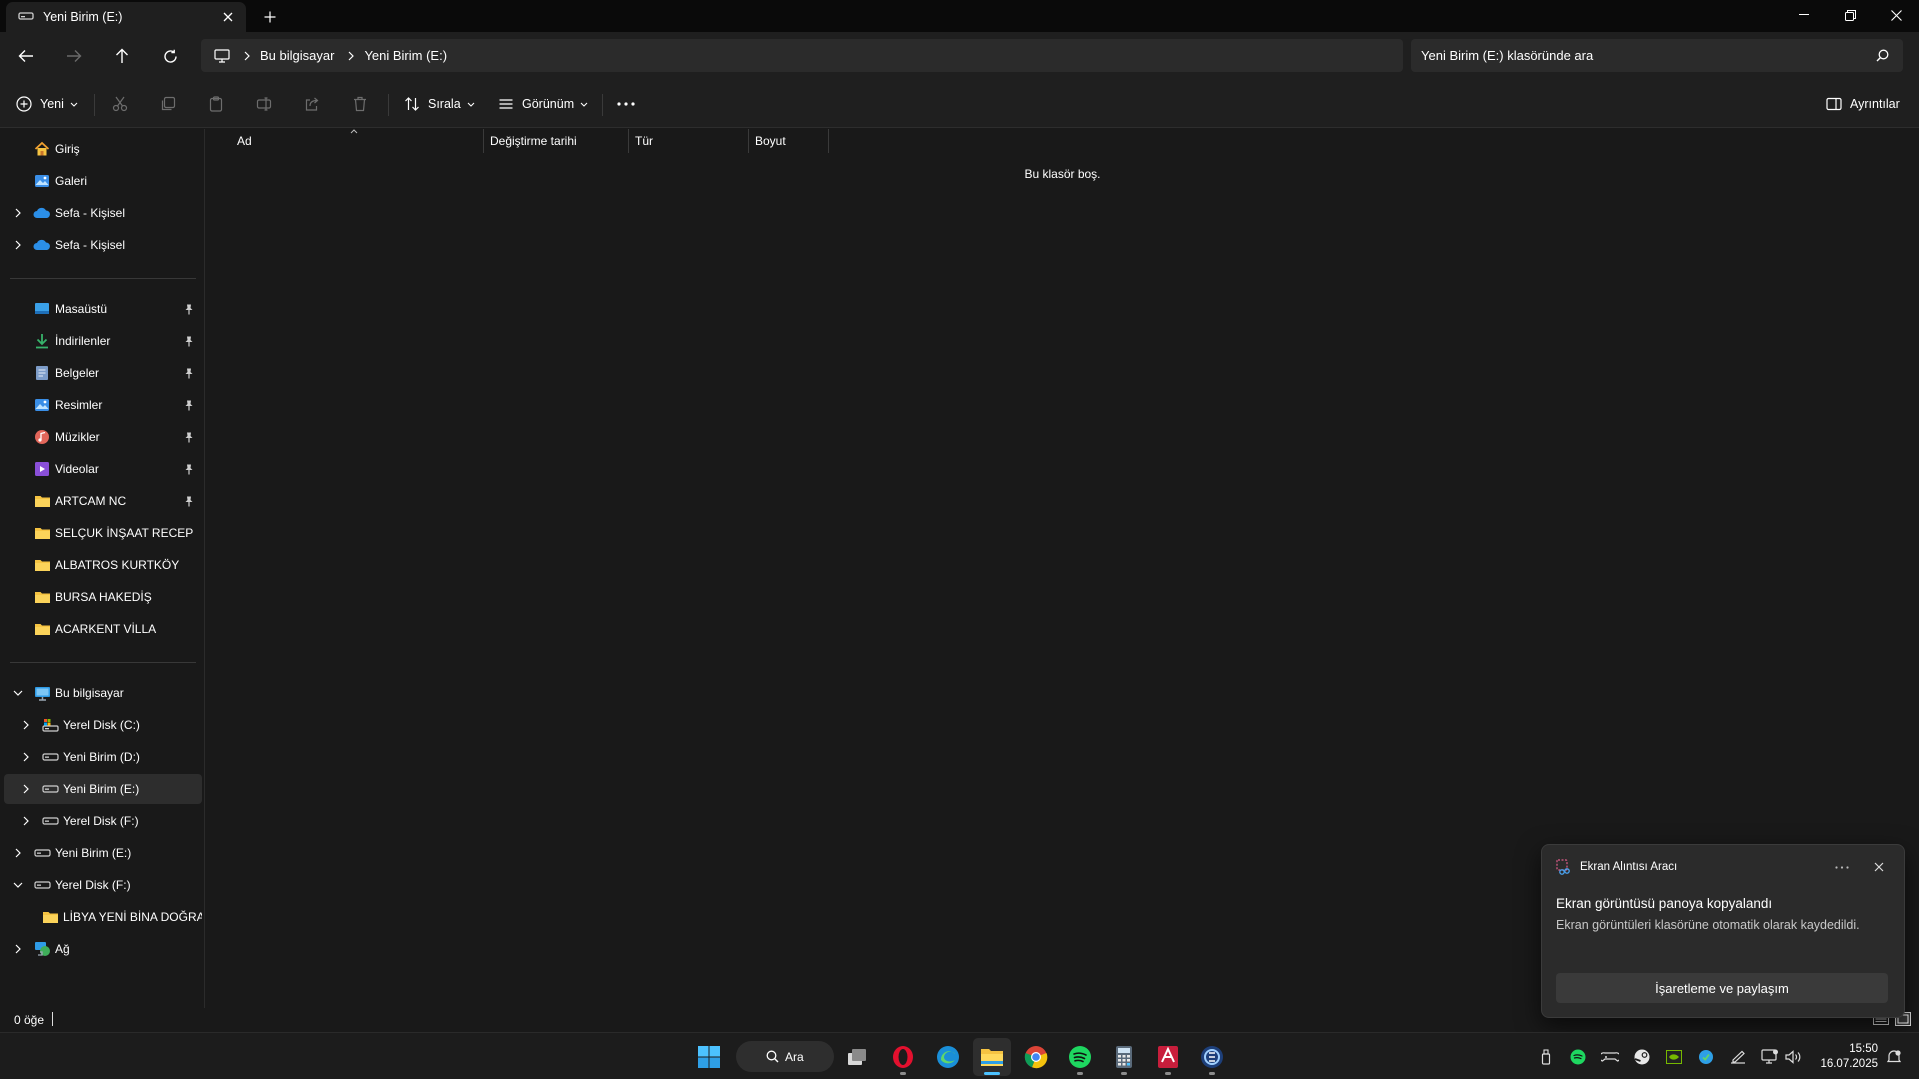  Describe the element at coordinates (103, 181) in the screenshot. I see `sidebar-item-gallery: Galeri` at that location.